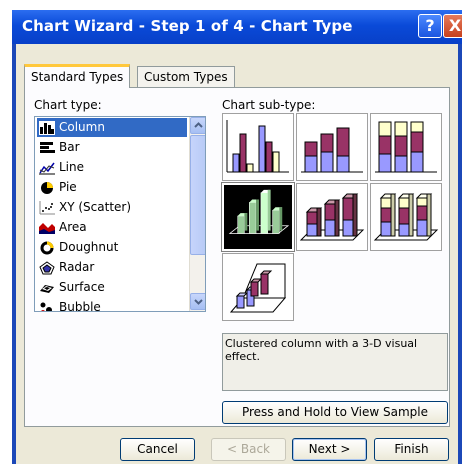 This screenshot has height=464, width=462. What do you see at coordinates (47, 208) in the screenshot?
I see `scatter-chart-icon` at bounding box center [47, 208].